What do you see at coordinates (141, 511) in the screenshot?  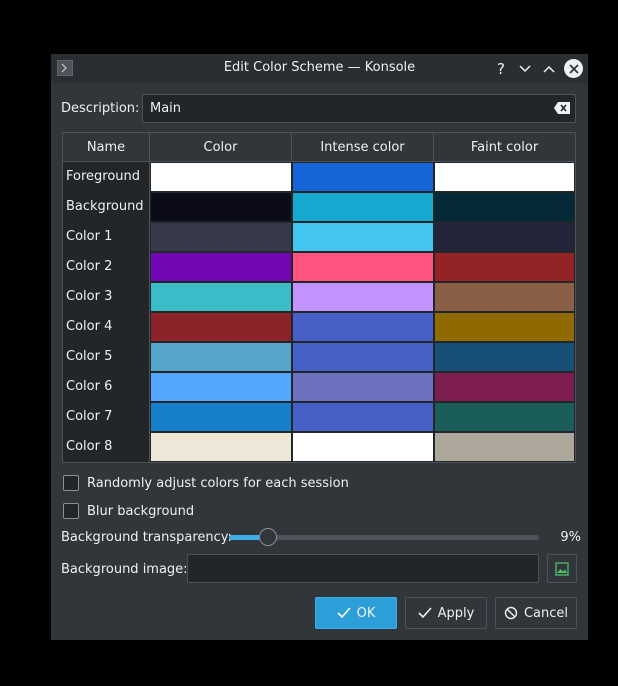 I see `blur-background-label: Blur background` at bounding box center [141, 511].